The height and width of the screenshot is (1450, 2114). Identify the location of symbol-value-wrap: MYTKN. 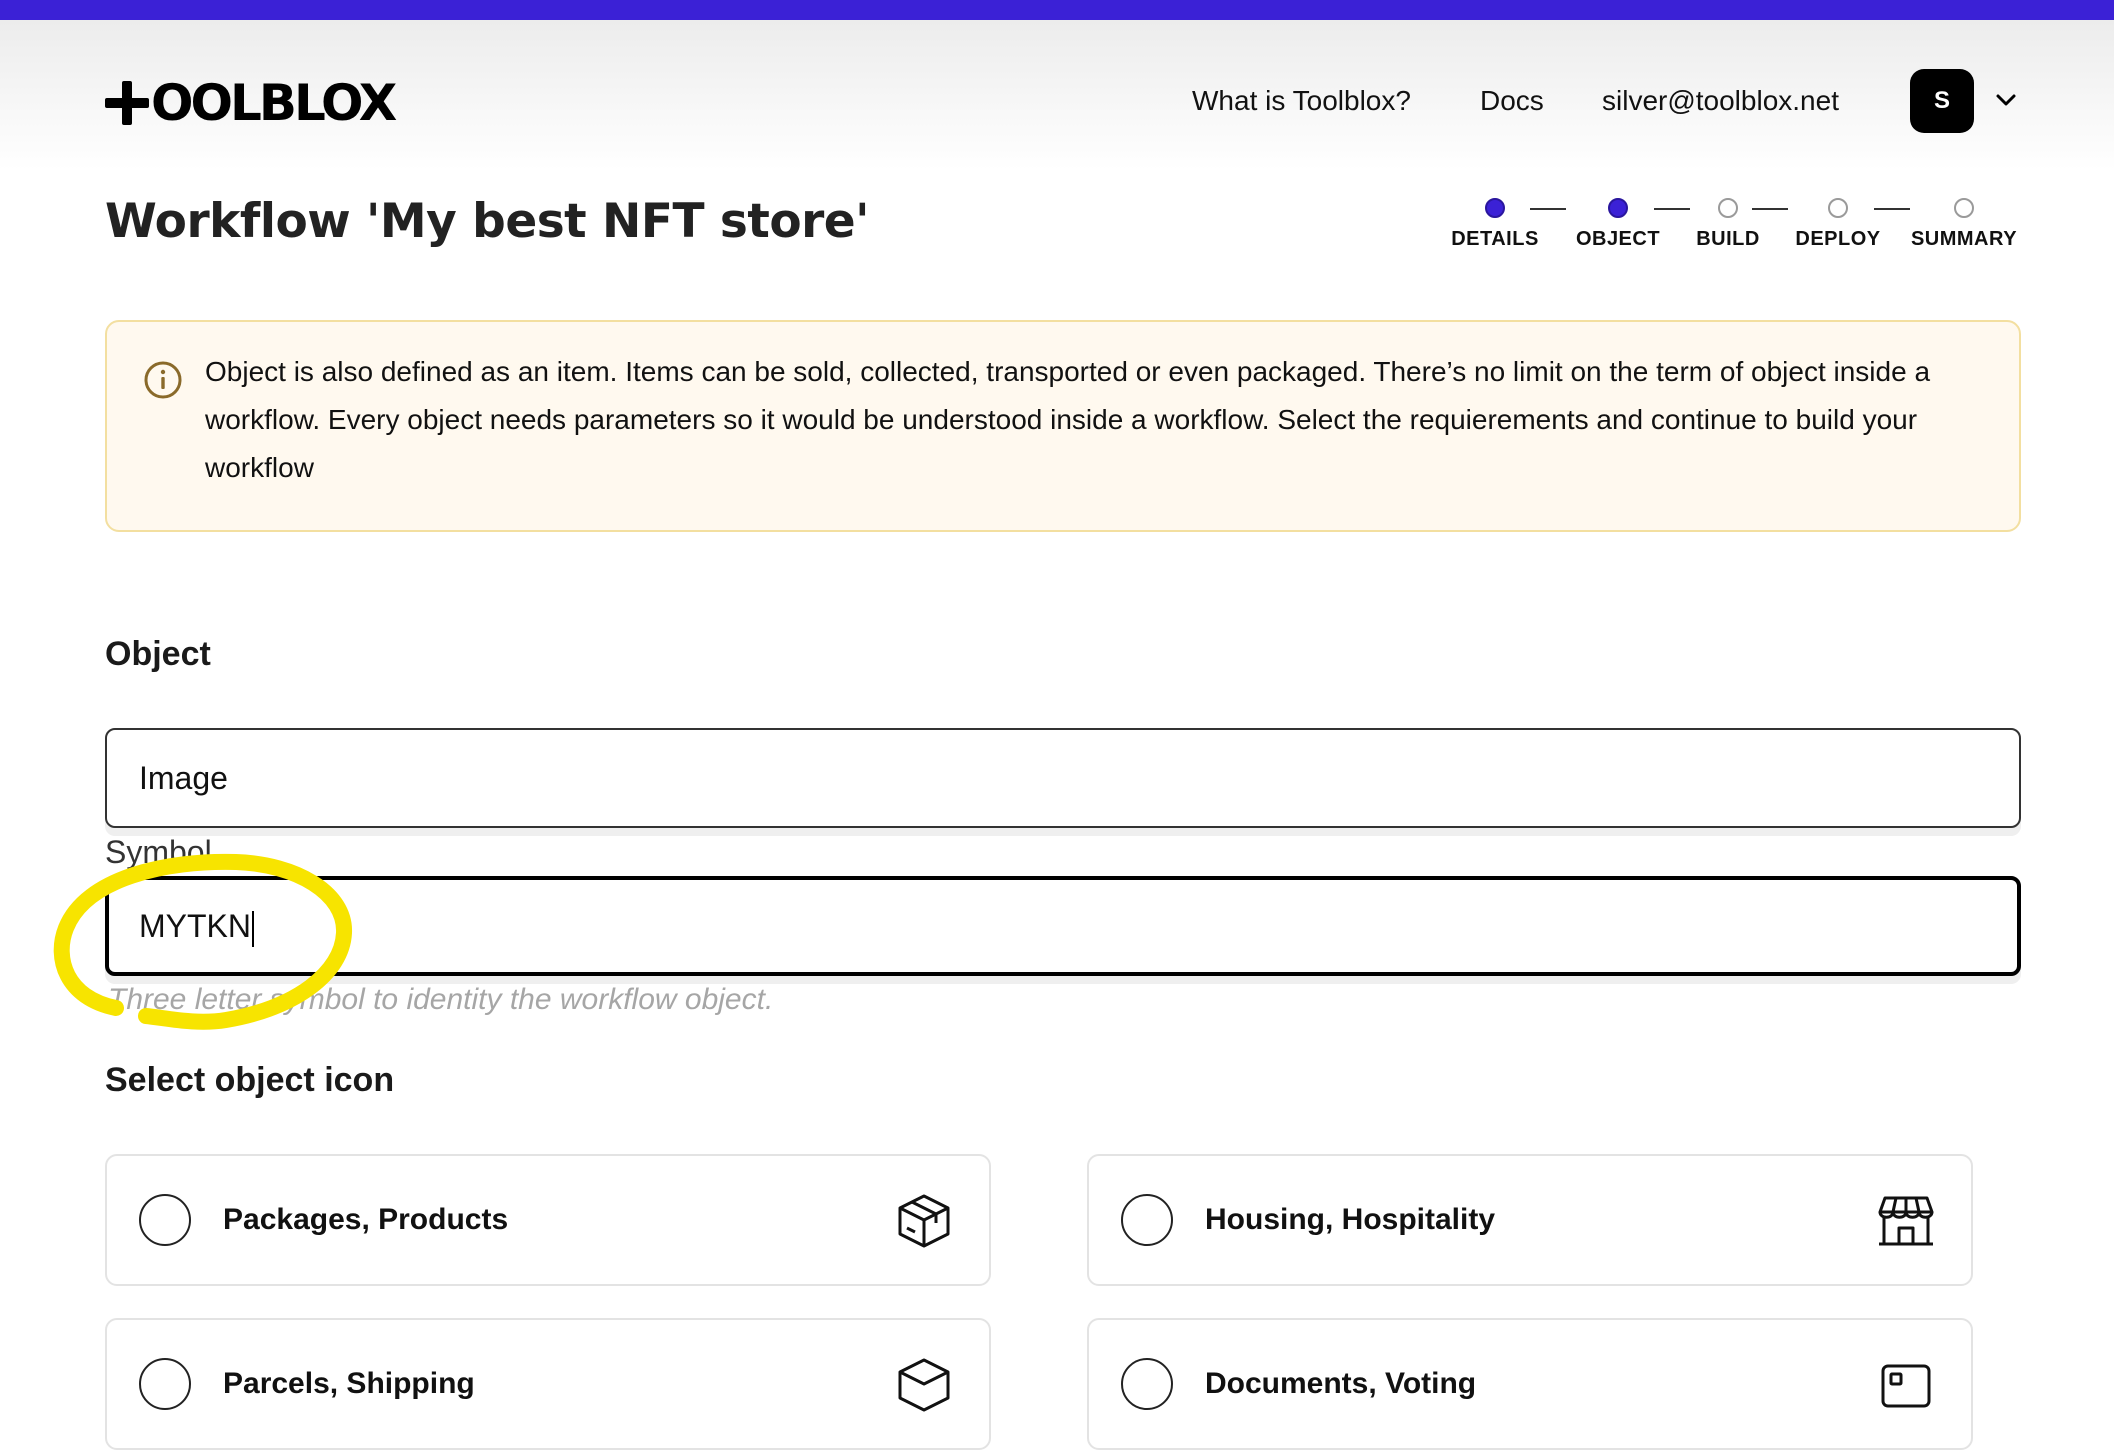
(196, 926).